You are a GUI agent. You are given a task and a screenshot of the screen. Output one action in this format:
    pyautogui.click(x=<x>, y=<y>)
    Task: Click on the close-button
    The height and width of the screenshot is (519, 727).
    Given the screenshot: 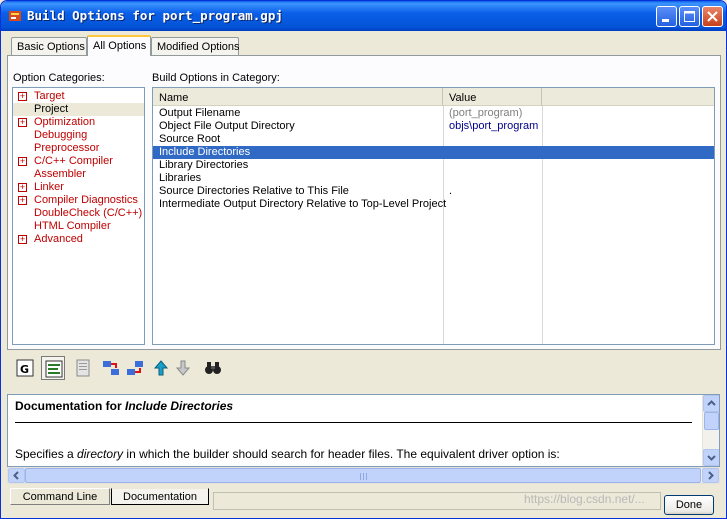 What is the action you would take?
    pyautogui.click(x=712, y=16)
    